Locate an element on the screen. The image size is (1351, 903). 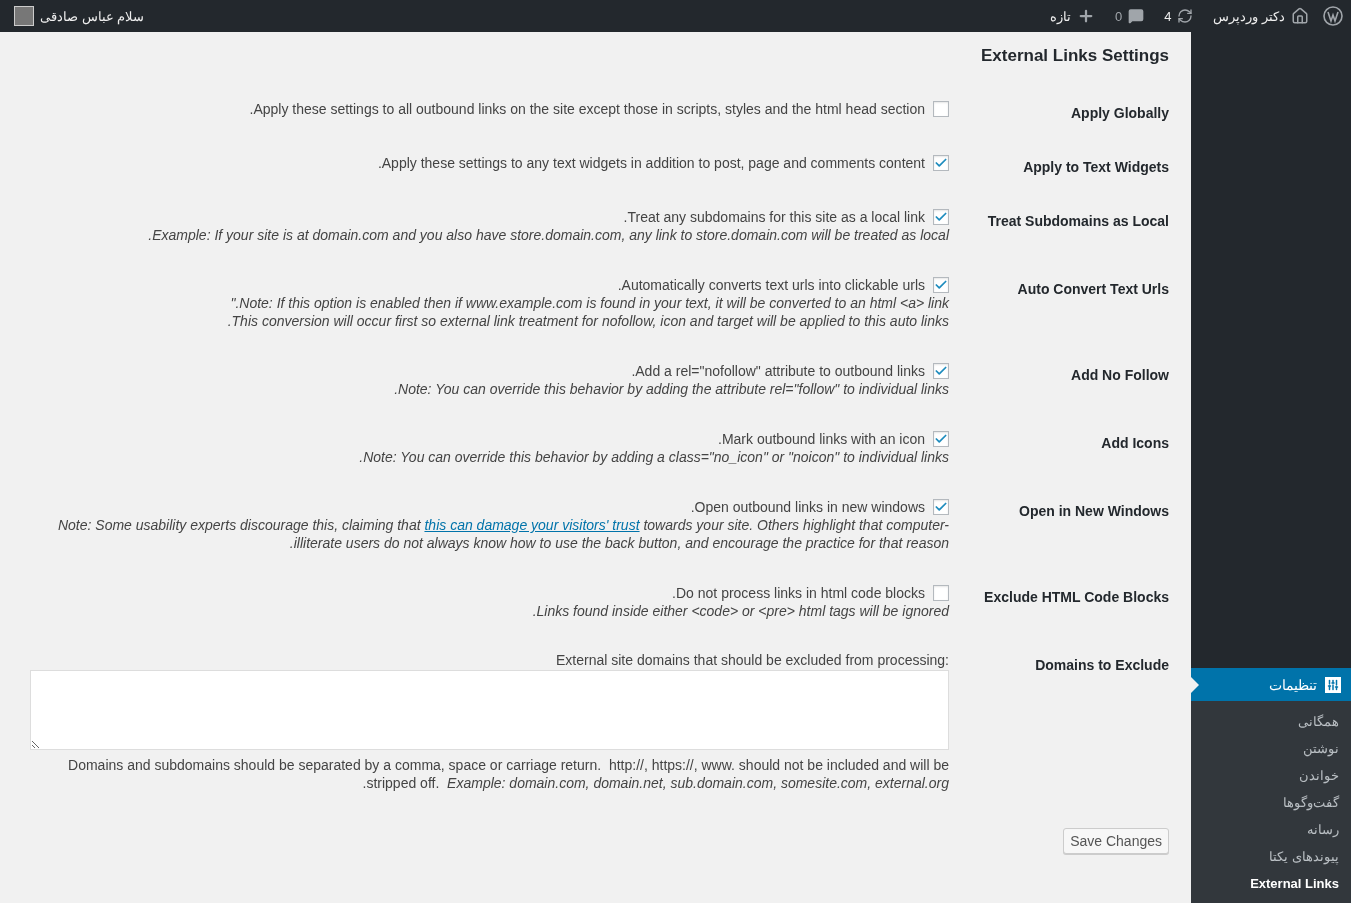
setting-label: Treat Subdomains as Local is located at coordinates (1077, 221).